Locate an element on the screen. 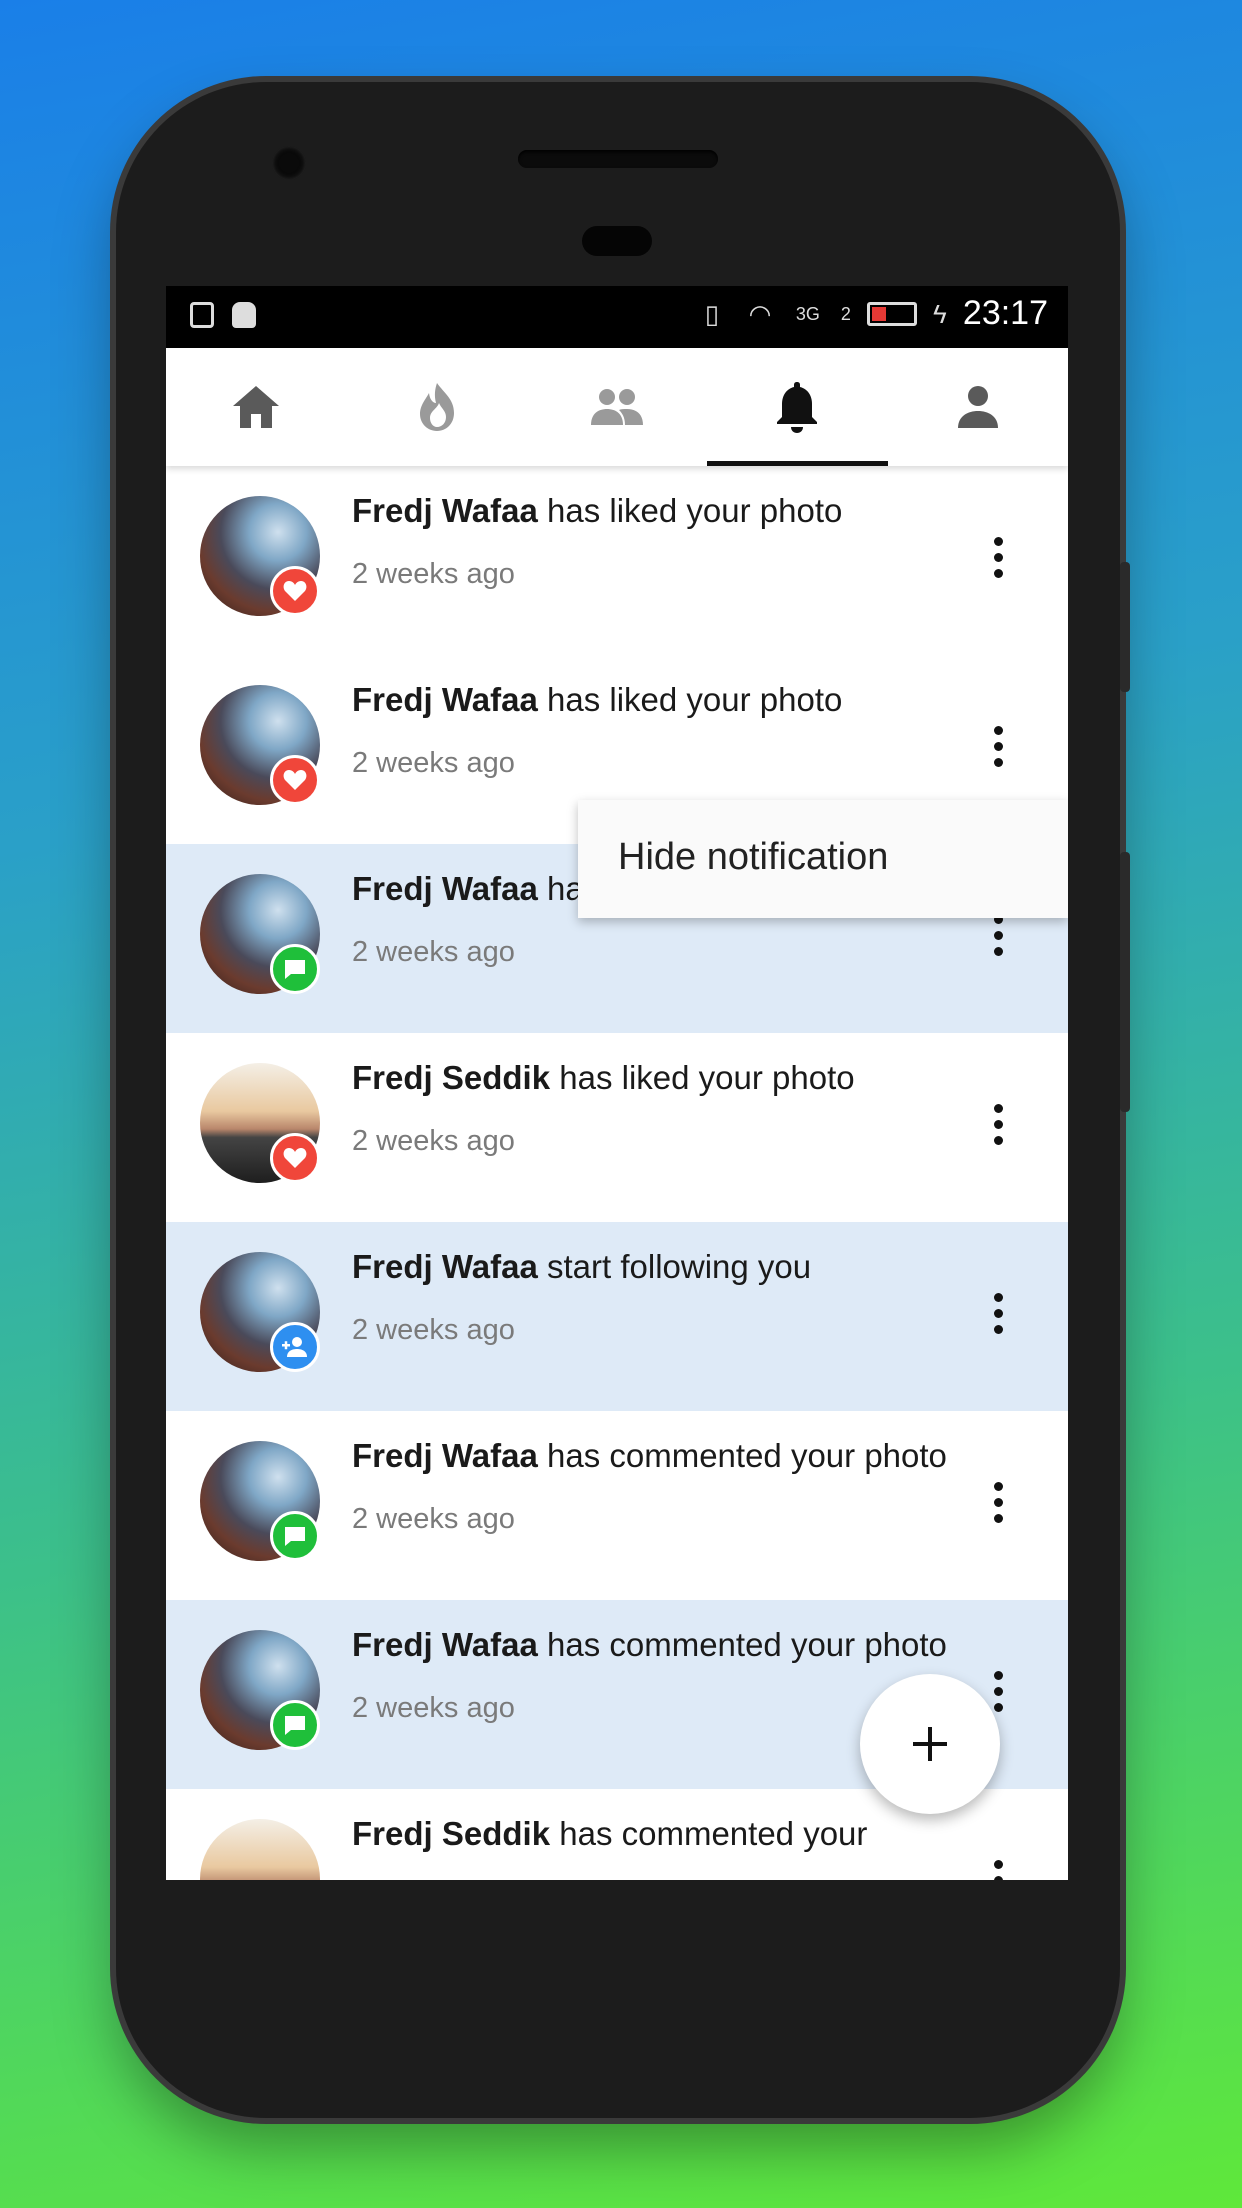 This screenshot has width=1242, height=2208. android-notification-icon is located at coordinates (244, 315).